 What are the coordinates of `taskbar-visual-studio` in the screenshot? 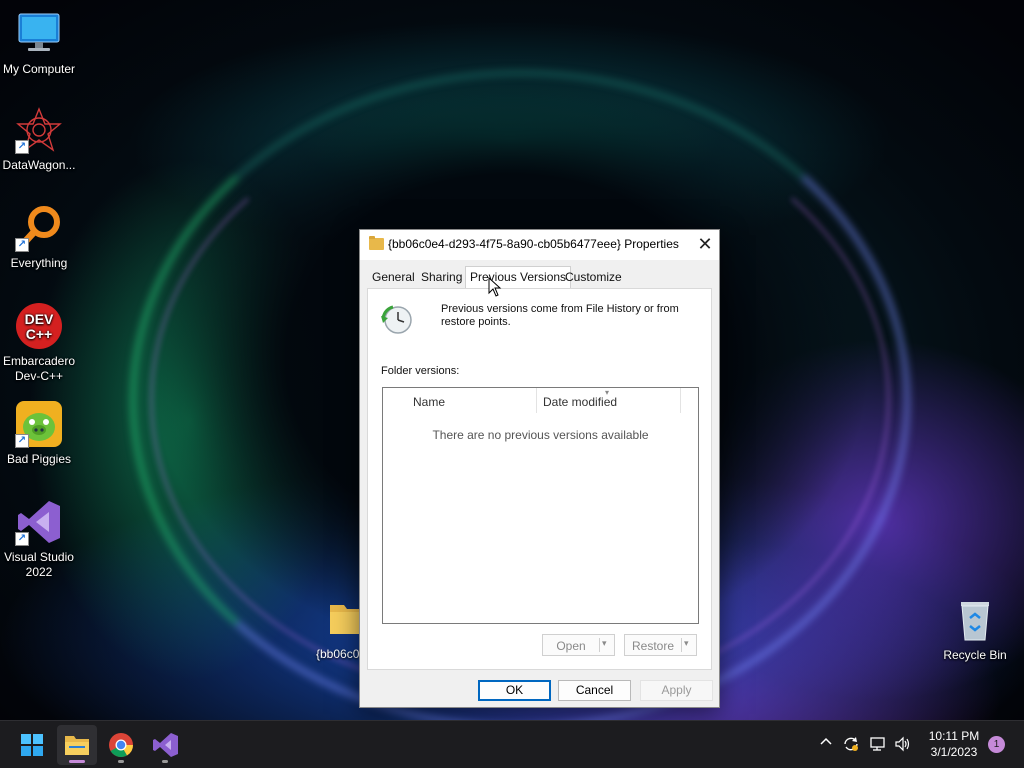 It's located at (165, 745).